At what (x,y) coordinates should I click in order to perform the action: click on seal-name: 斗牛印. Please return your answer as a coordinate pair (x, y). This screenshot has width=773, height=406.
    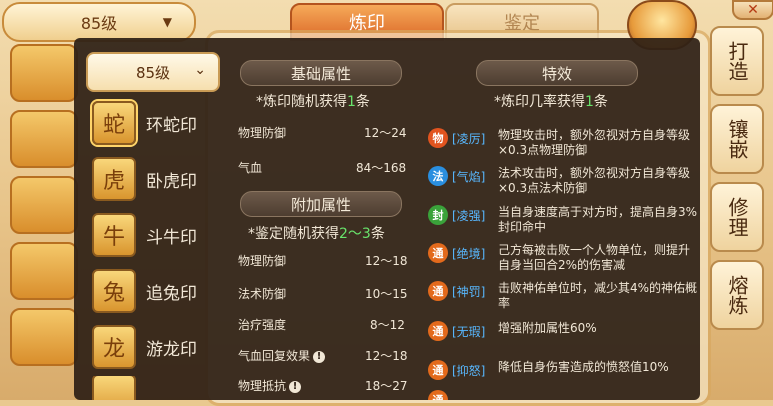
    Looking at the image, I should click on (171, 237).